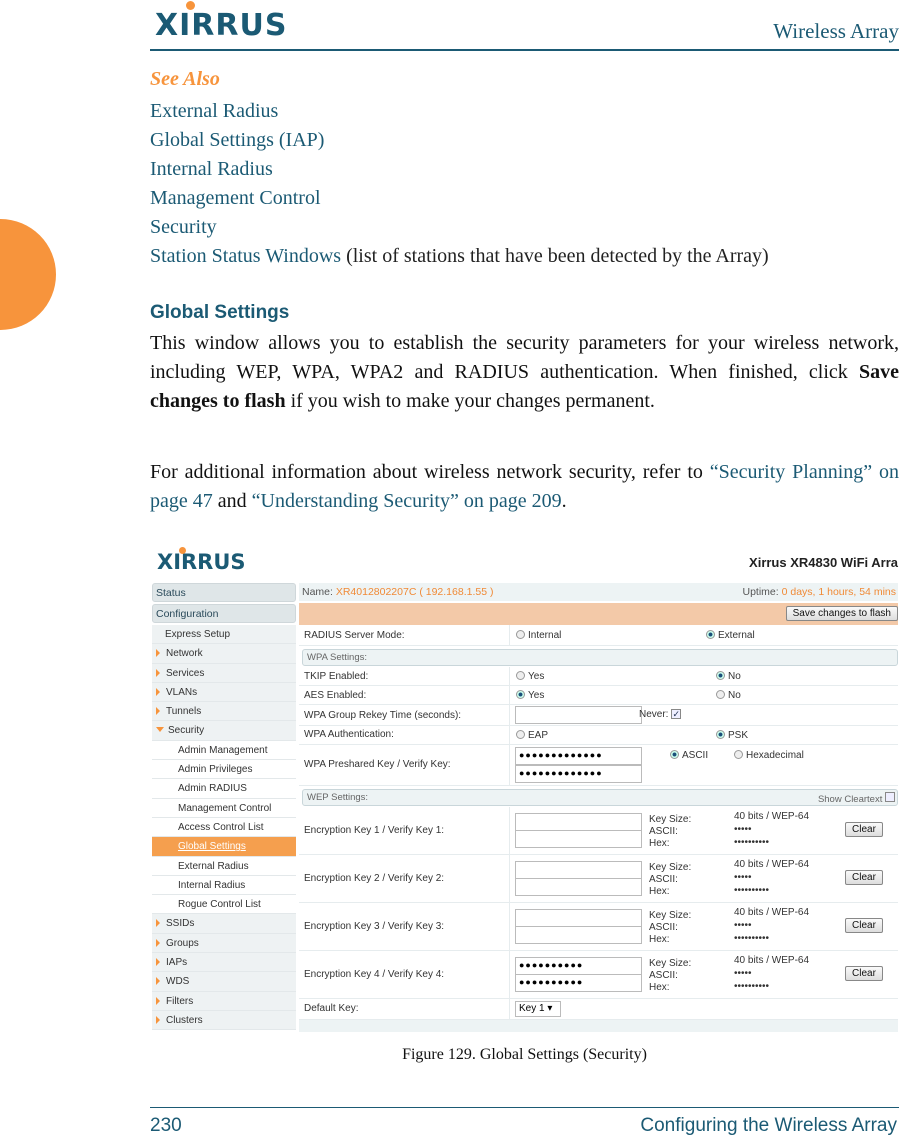 This screenshot has height=1137, width=901. Describe the element at coordinates (224, 712) in the screenshot. I see `sidebar-item-tunnels: Tunnels` at that location.